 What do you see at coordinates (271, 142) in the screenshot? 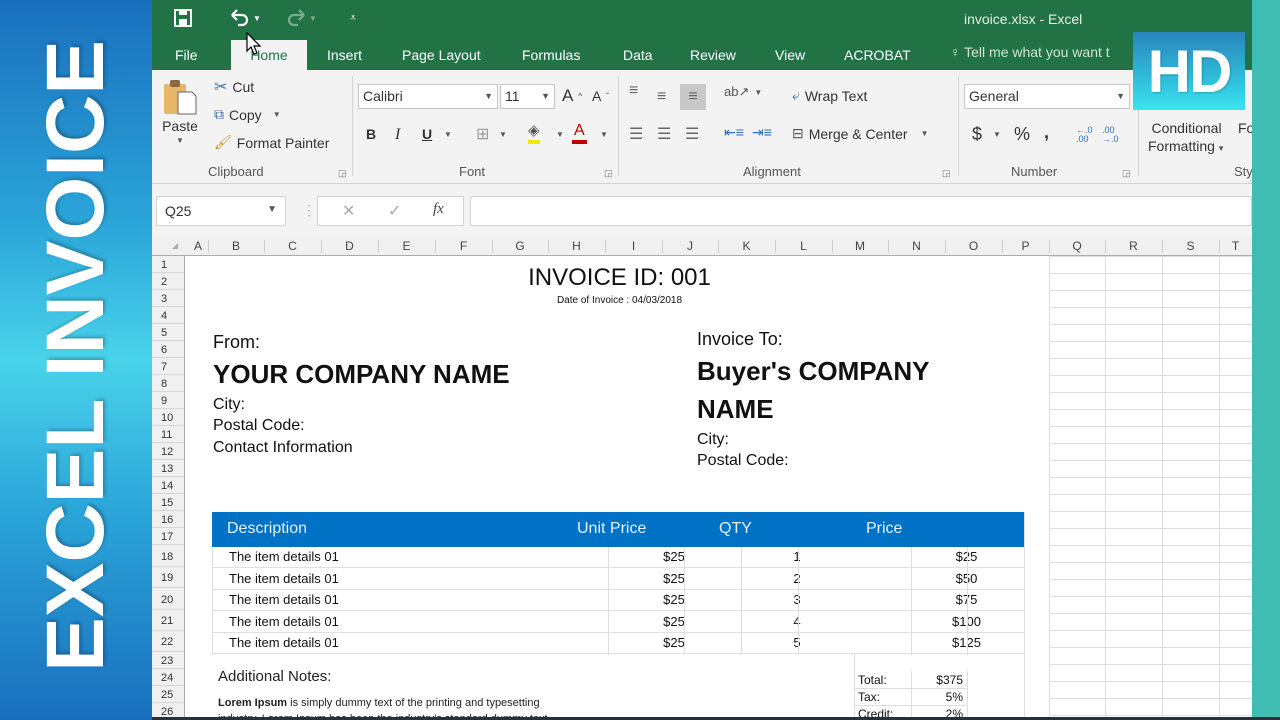
I see `format-painter-button: 🖌 Format Painter` at bounding box center [271, 142].